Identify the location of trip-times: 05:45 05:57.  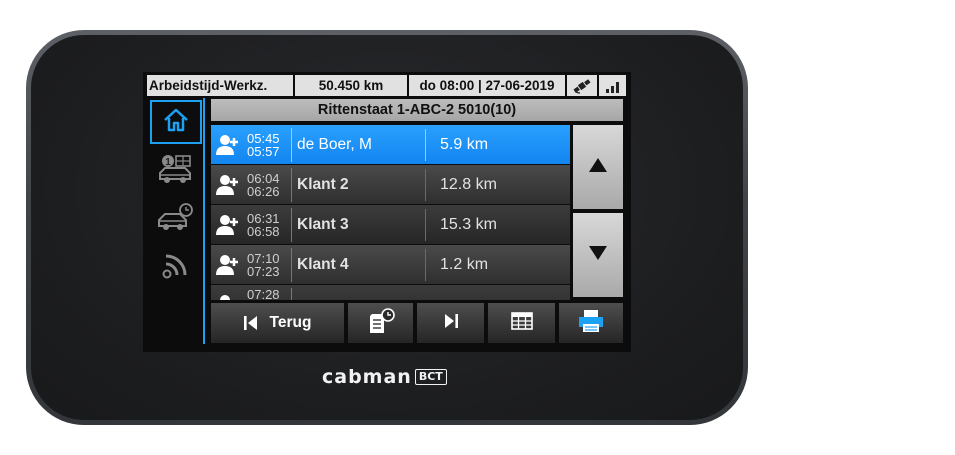
(269, 145).